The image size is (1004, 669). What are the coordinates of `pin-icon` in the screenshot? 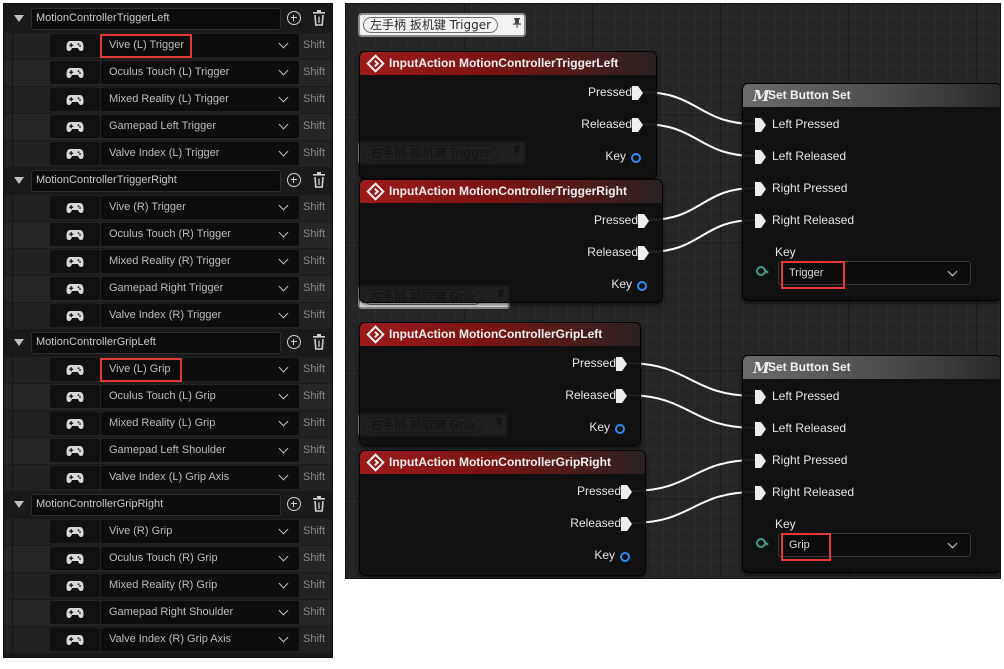 It's located at (517, 22).